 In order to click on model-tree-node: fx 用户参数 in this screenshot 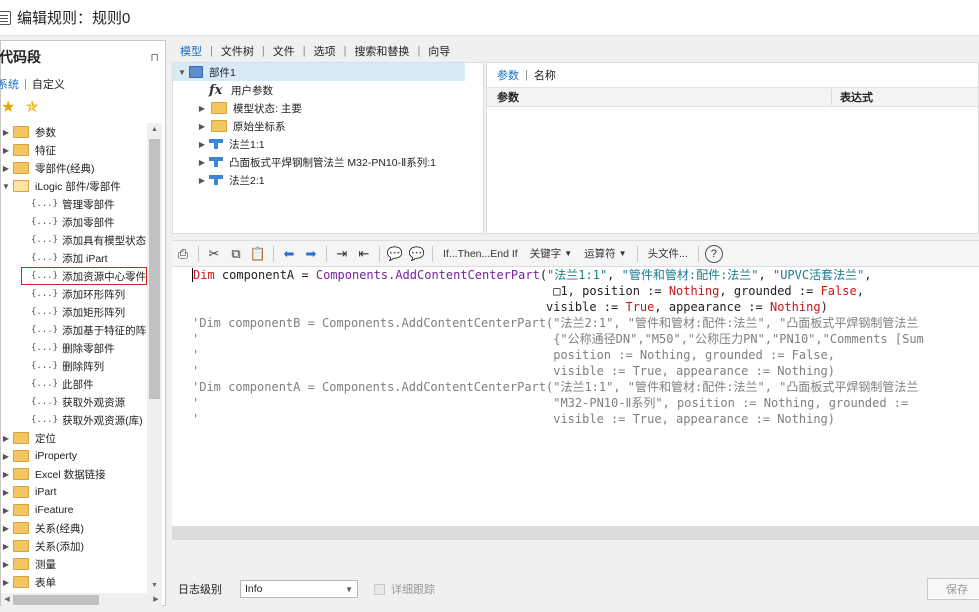, I will do `click(328, 90)`.